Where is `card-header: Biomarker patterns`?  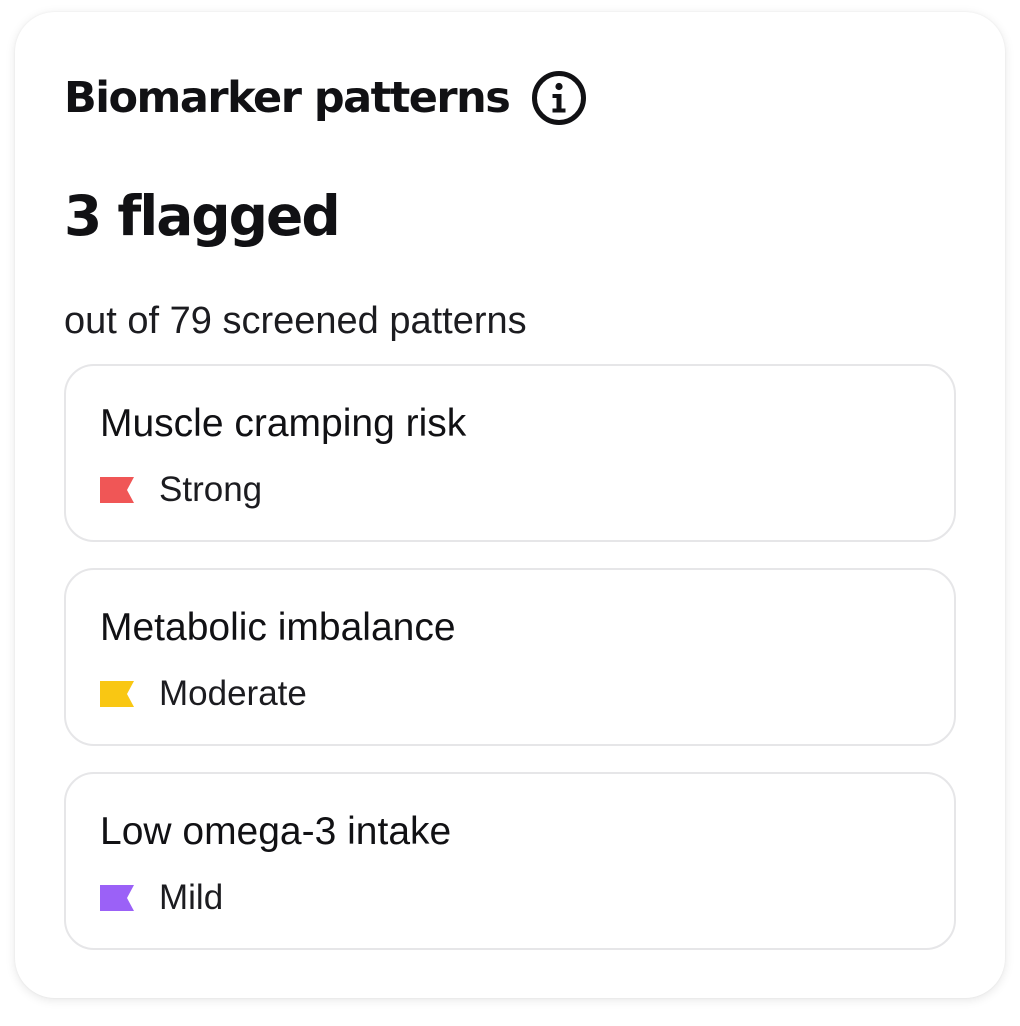 card-header: Biomarker patterns is located at coordinates (325, 98).